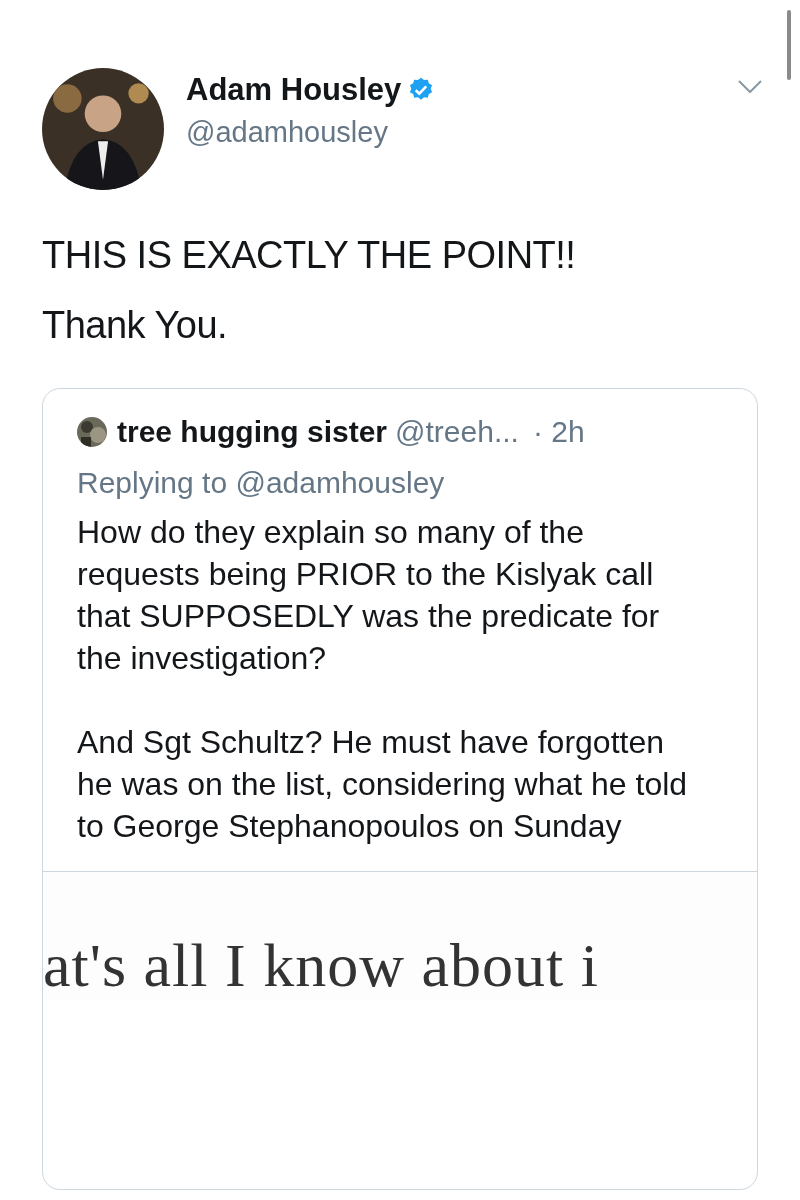 This screenshot has height=1200, width=800. What do you see at coordinates (321, 965) in the screenshot?
I see `document-text: at's all I know about i` at bounding box center [321, 965].